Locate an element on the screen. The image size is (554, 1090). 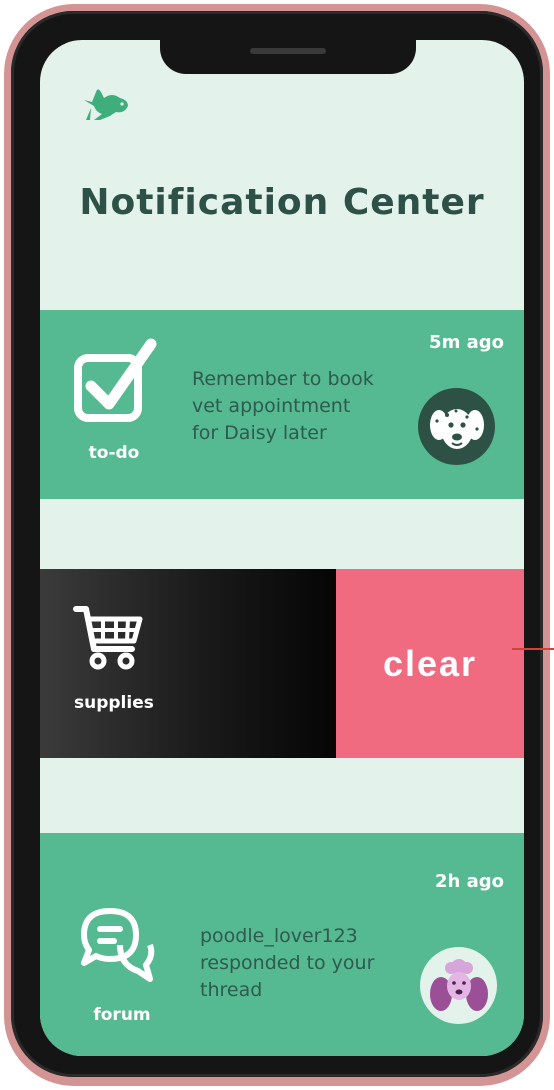
dalmatian-icon is located at coordinates (456, 428).